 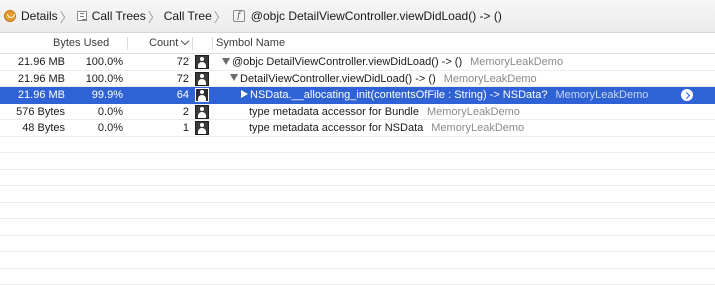 I want to click on breadcrumb-item-call-tree: Call Tree, so click(x=188, y=16).